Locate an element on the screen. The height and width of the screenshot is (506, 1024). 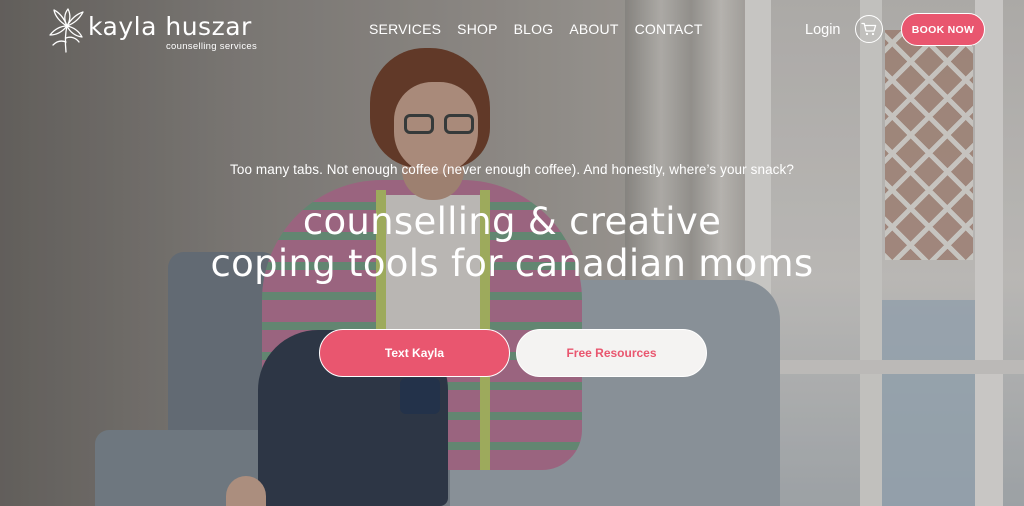
login-link: Login is located at coordinates (822, 30).